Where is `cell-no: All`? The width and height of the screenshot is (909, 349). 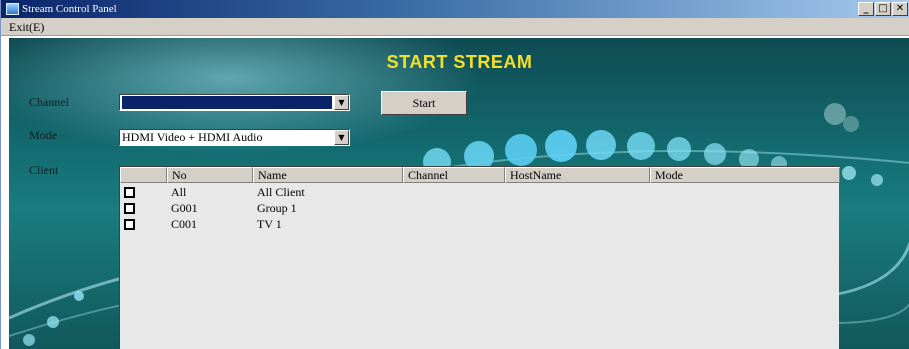 cell-no: All is located at coordinates (179, 192).